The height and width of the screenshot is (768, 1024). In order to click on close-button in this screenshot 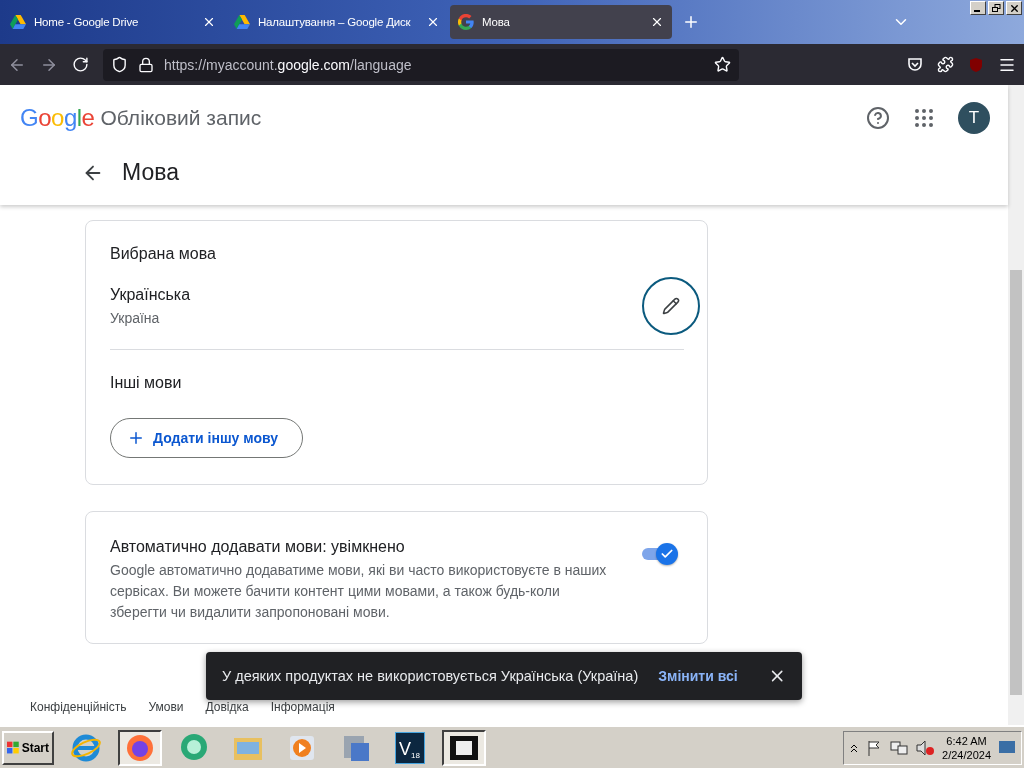, I will do `click(1014, 8)`.